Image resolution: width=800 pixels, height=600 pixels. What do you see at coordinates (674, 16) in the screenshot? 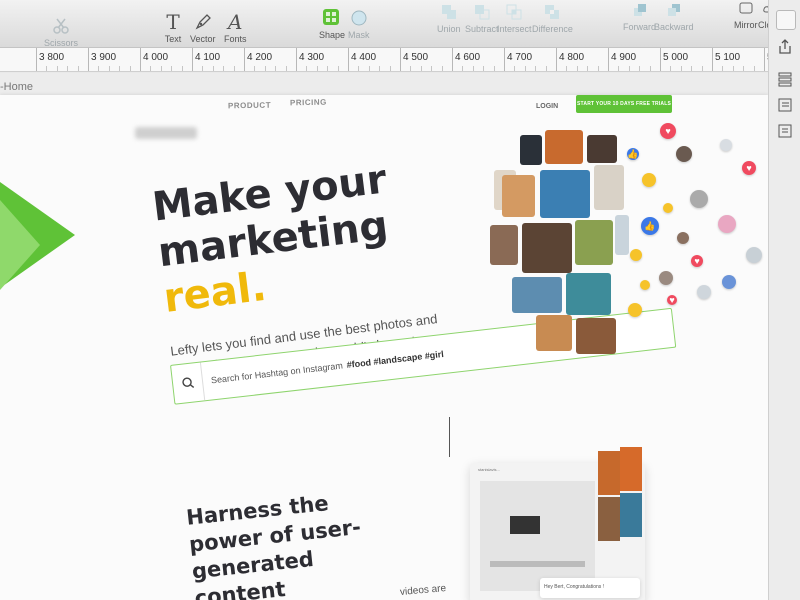
I see `backward-tool: Backward` at bounding box center [674, 16].